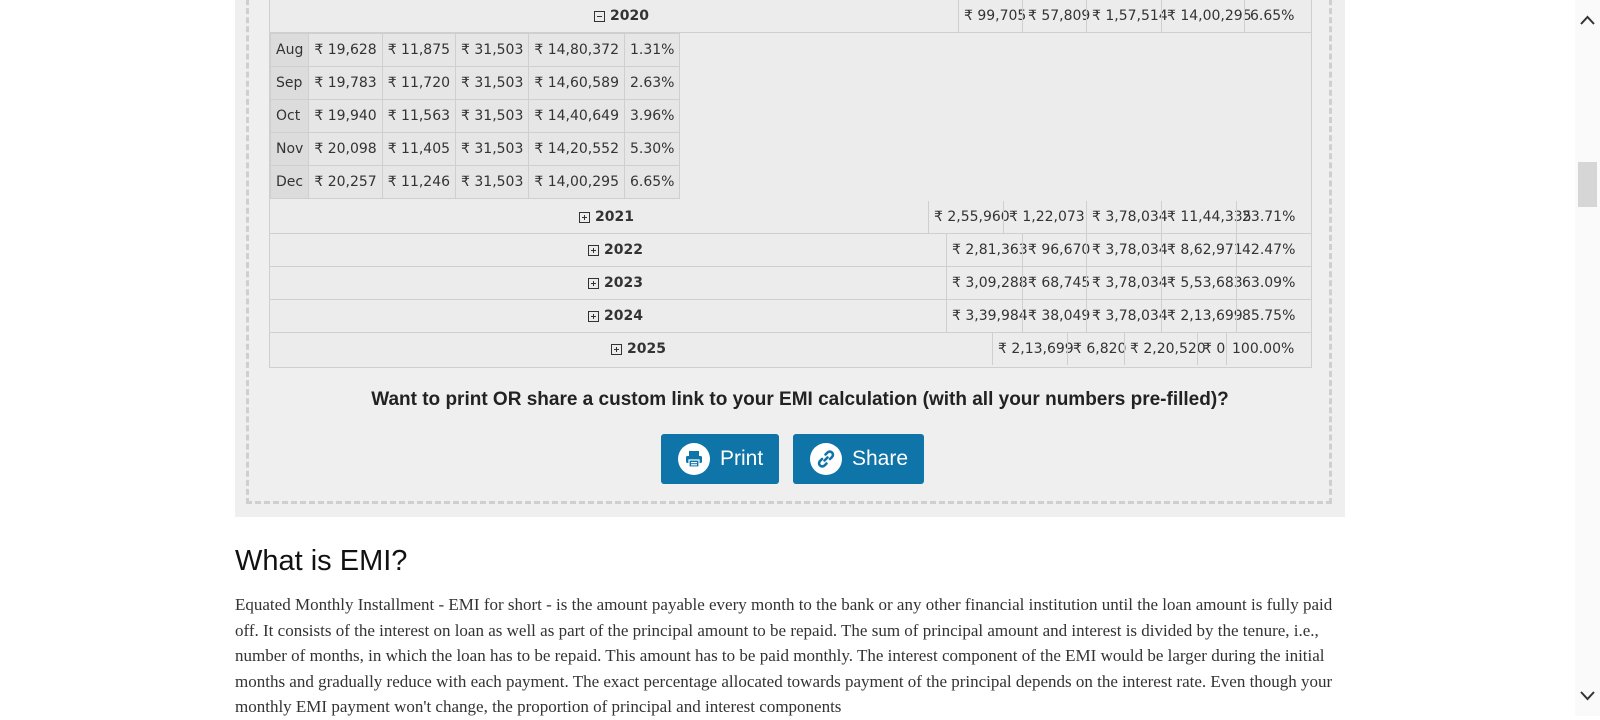  Describe the element at coordinates (1058, 250) in the screenshot. I see `year-interest: ₹ 96,670` at that location.